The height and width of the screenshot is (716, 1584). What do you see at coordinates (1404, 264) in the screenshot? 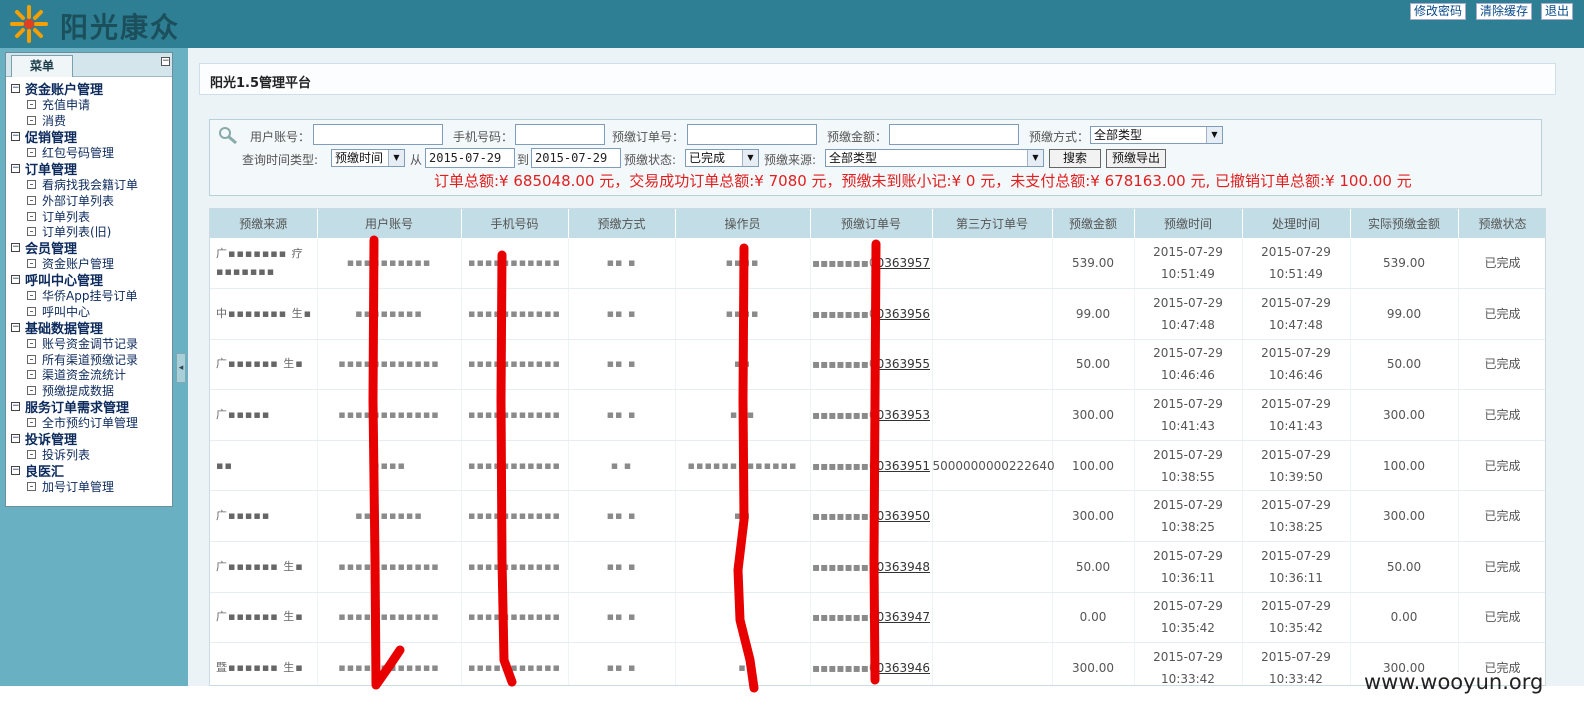
I see `actual-amount-cell: 539.00` at bounding box center [1404, 264].